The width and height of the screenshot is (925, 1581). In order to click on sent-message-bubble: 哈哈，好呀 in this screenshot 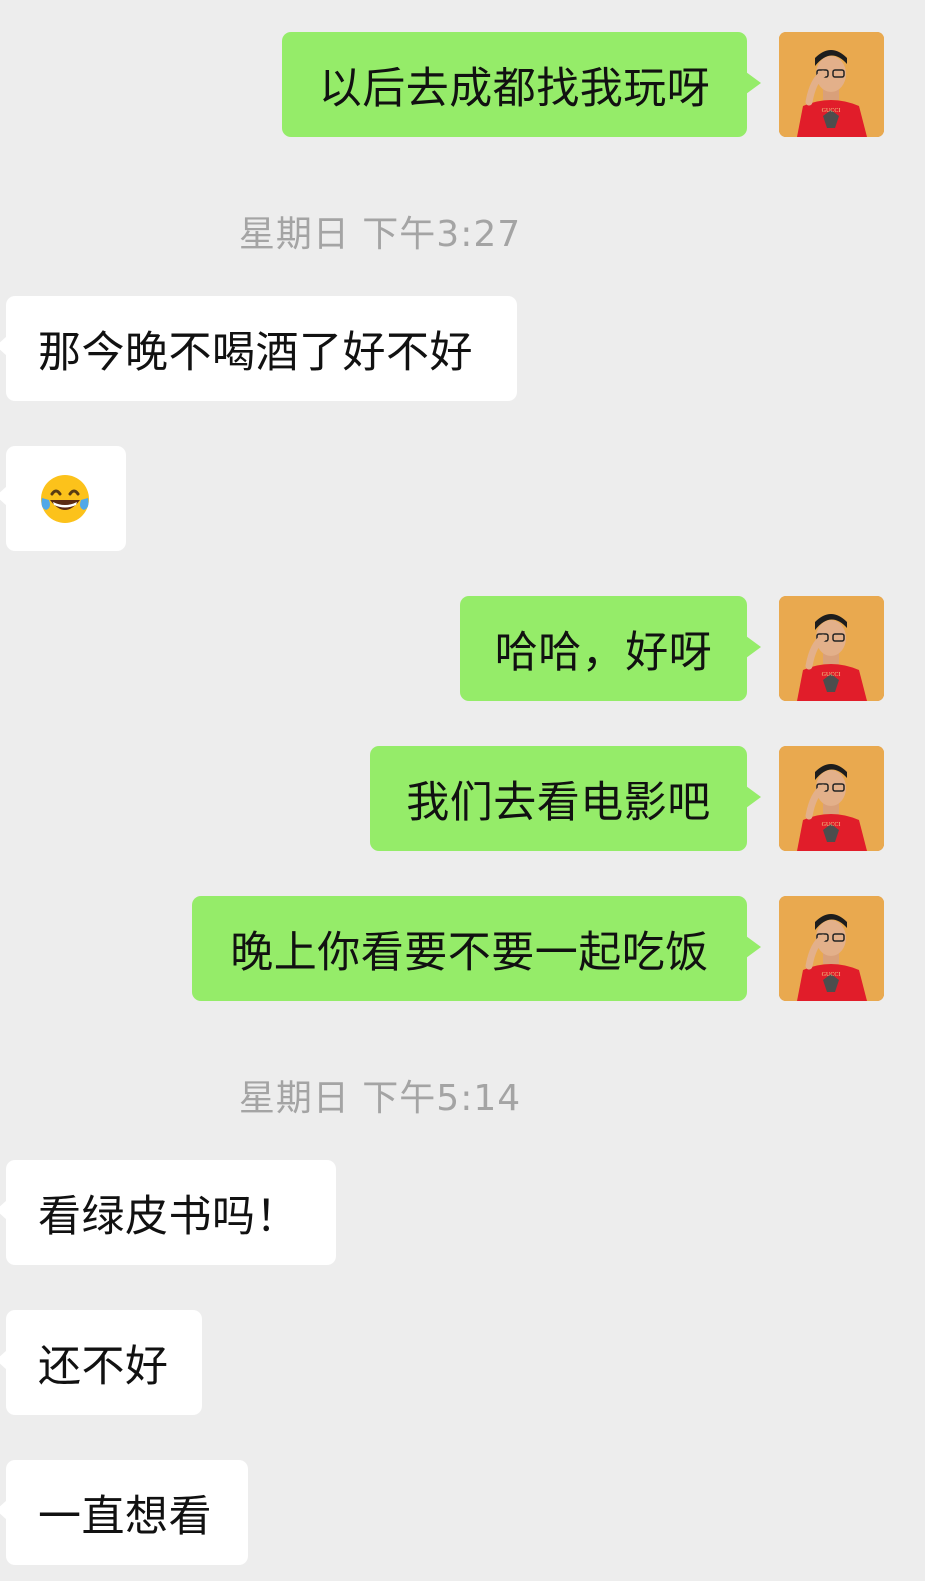, I will do `click(610, 648)`.